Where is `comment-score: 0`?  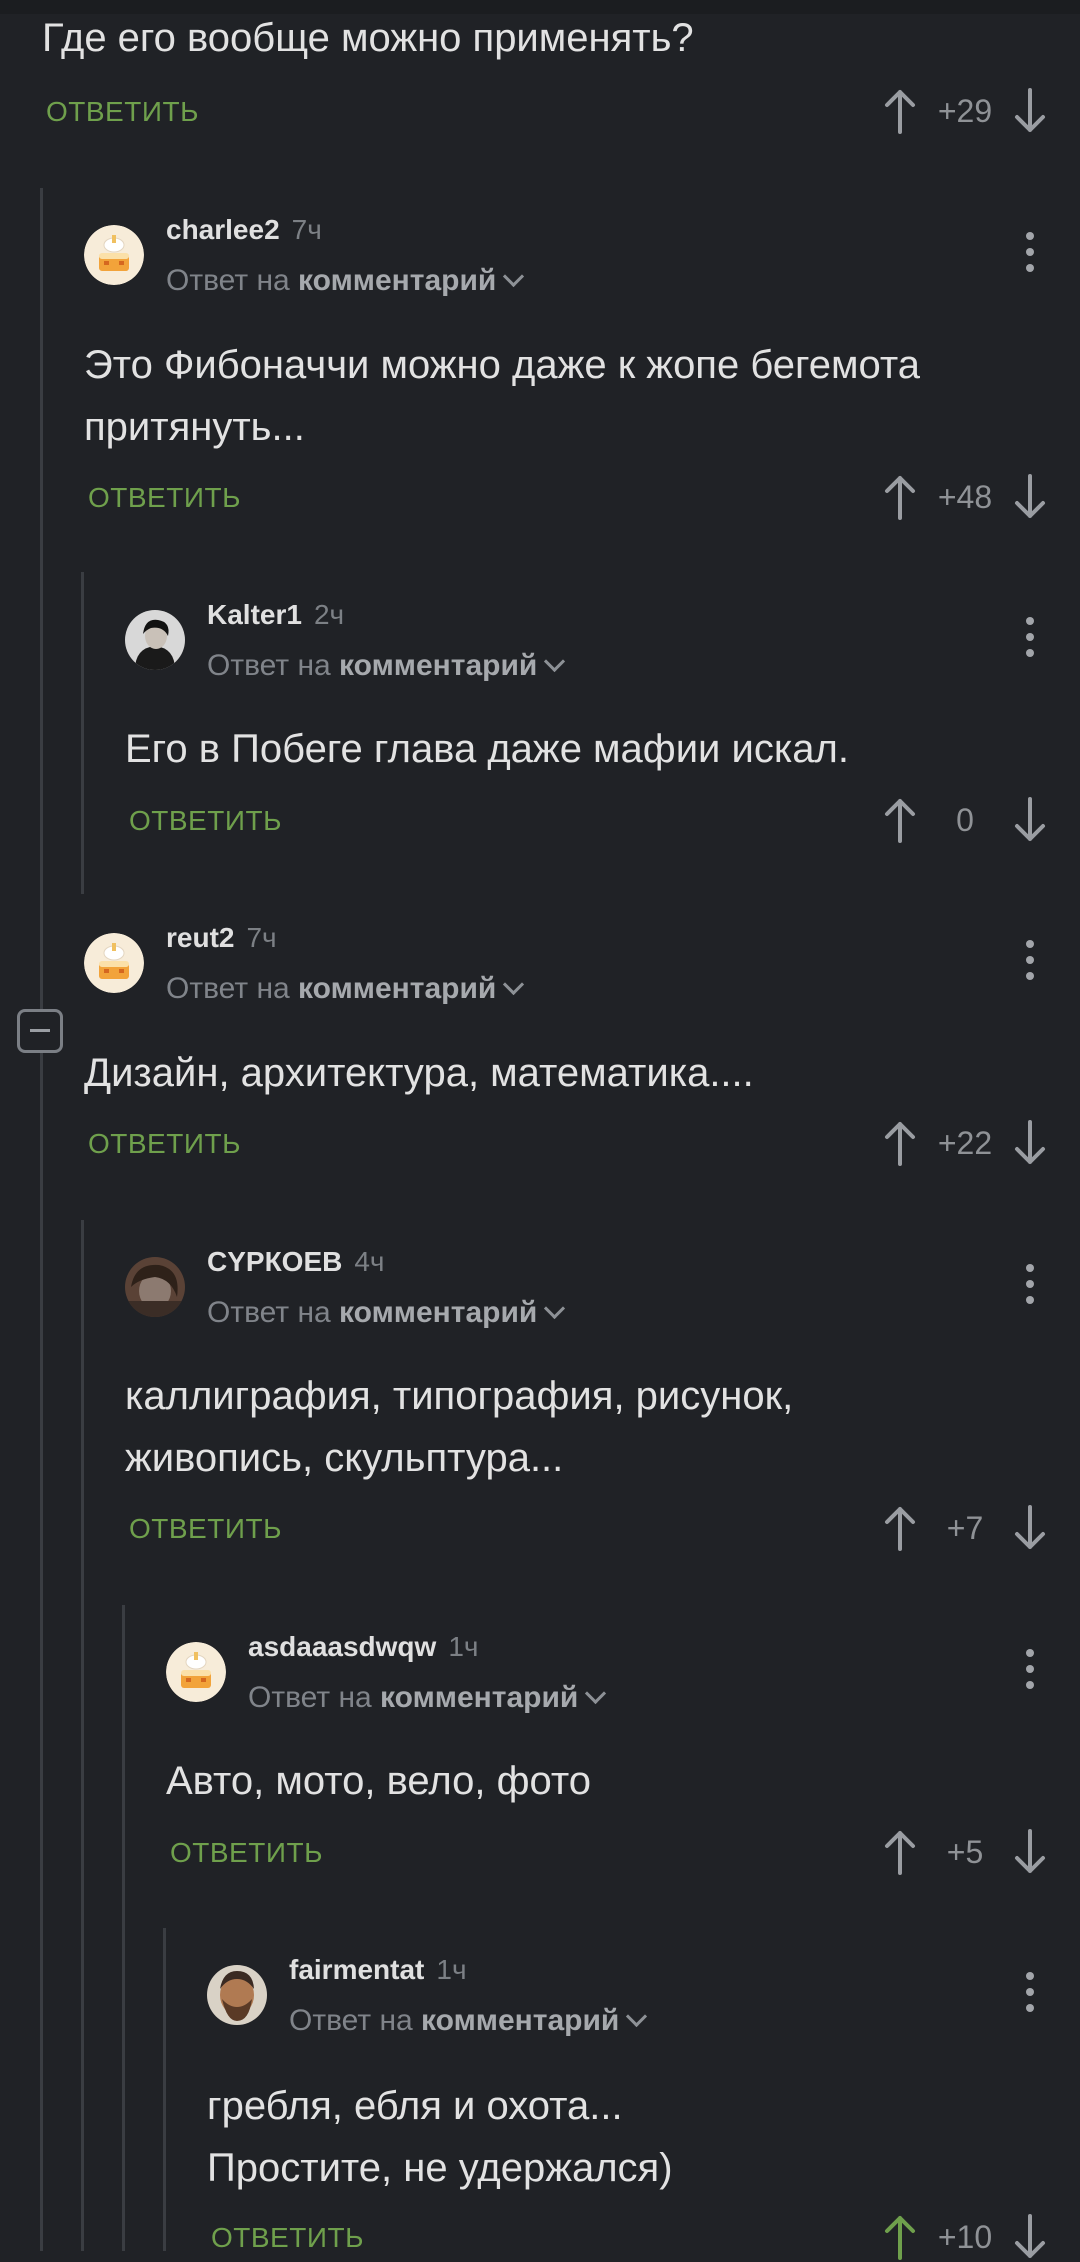
comment-score: 0 is located at coordinates (965, 819).